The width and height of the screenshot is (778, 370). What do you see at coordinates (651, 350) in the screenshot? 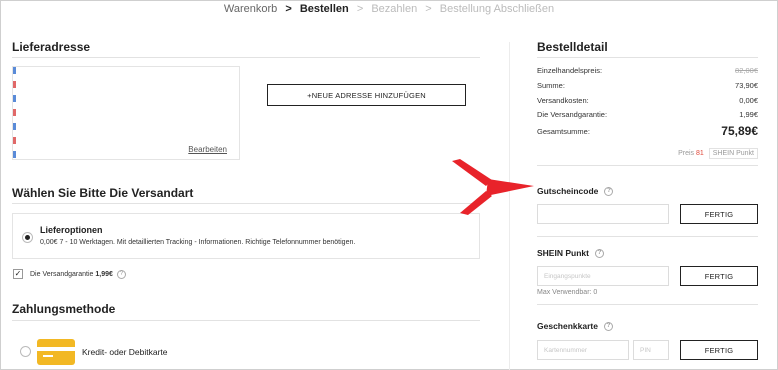
I see `giftcard-pin-input` at bounding box center [651, 350].